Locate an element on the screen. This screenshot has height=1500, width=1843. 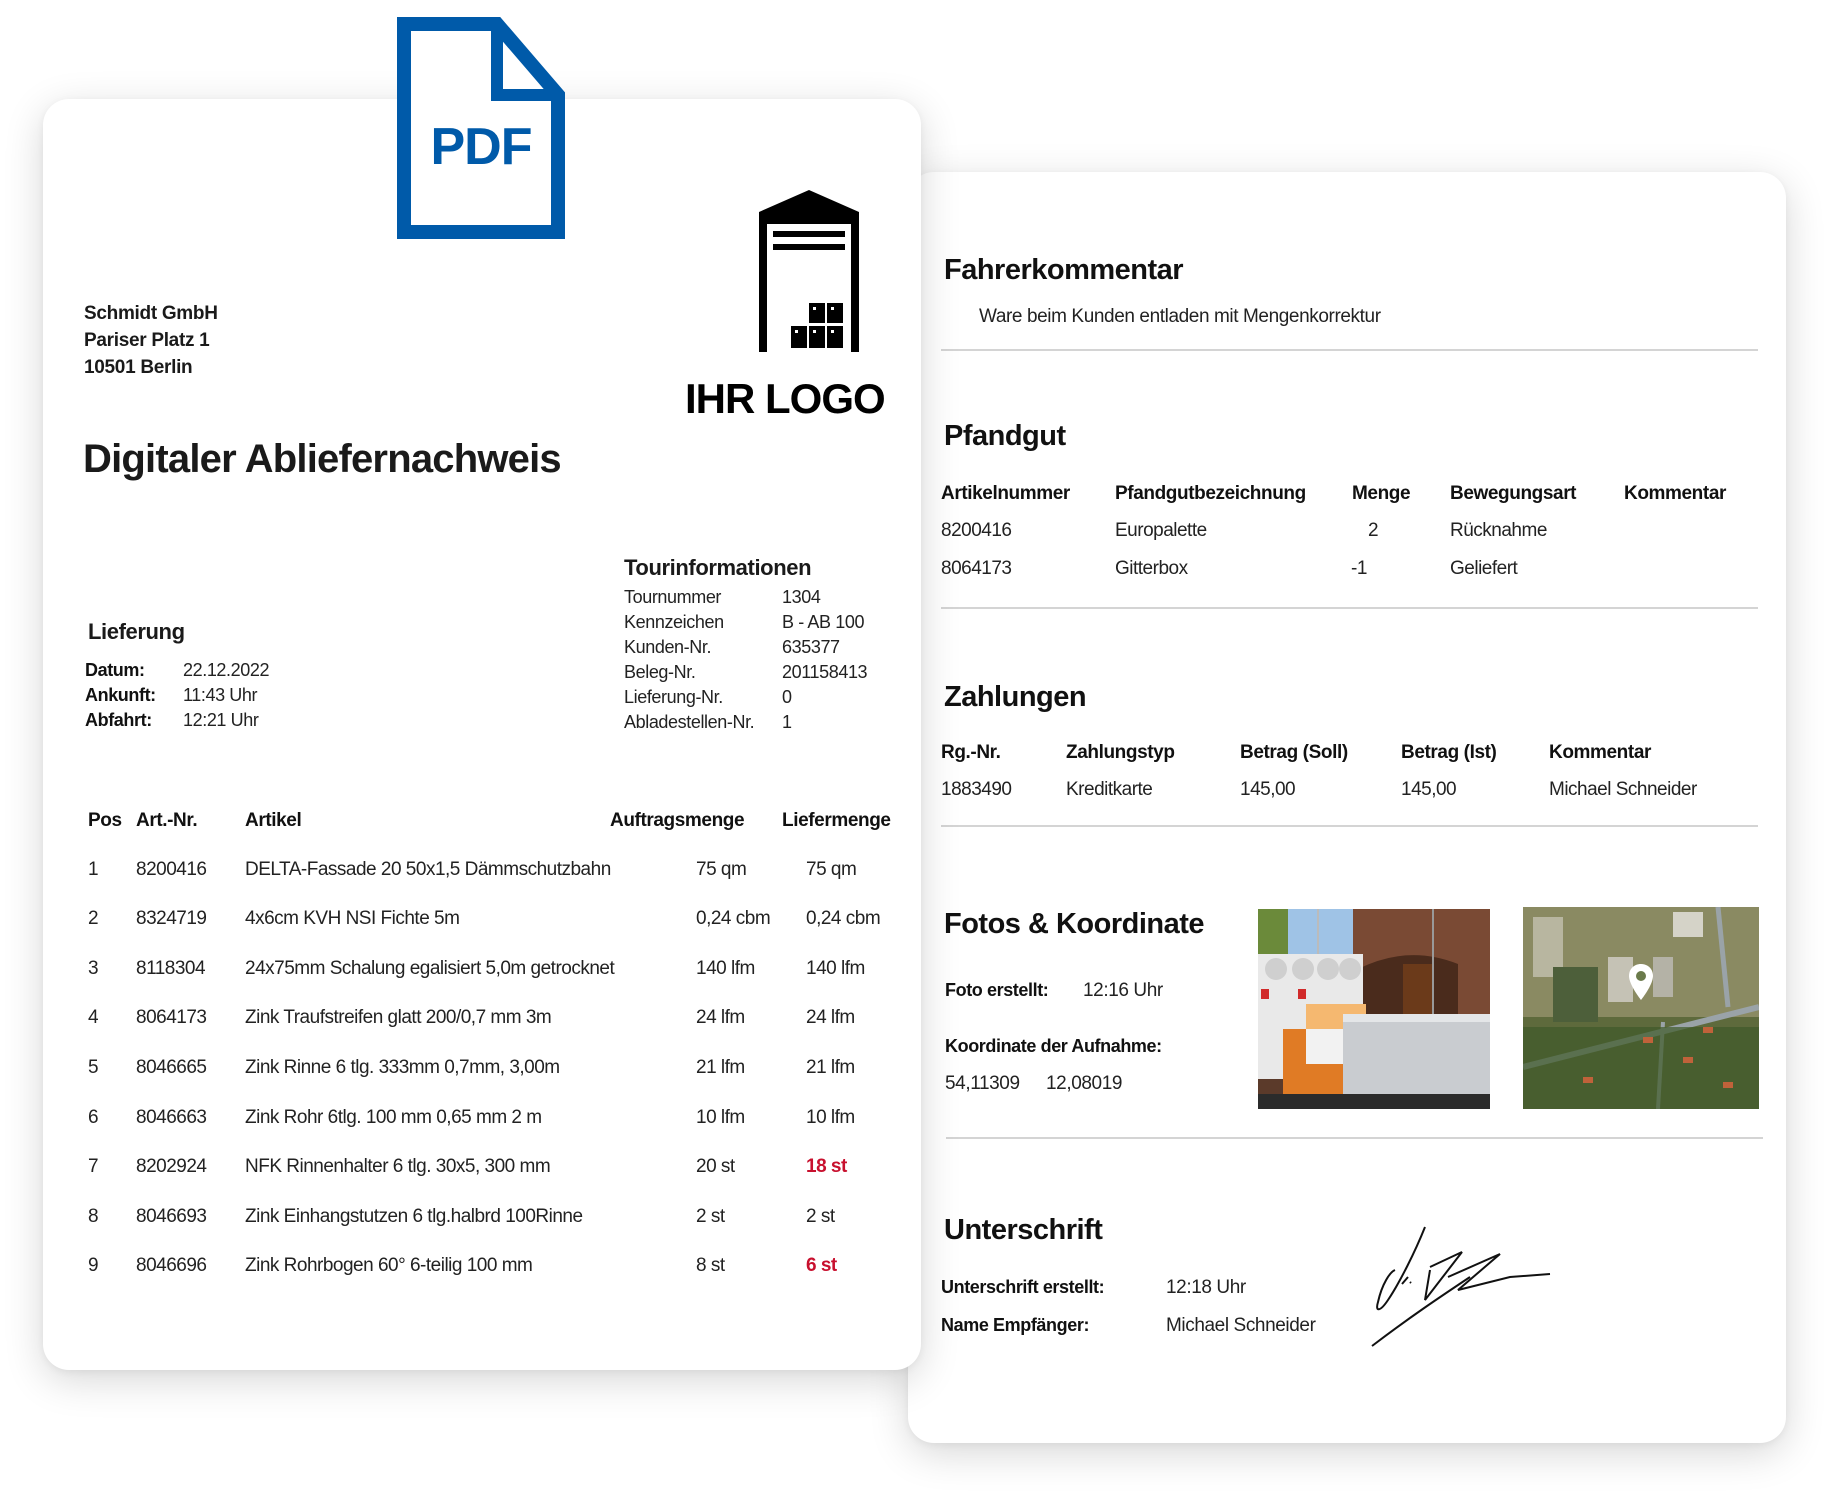
delivery-label: Ankunft: is located at coordinates (120, 695).